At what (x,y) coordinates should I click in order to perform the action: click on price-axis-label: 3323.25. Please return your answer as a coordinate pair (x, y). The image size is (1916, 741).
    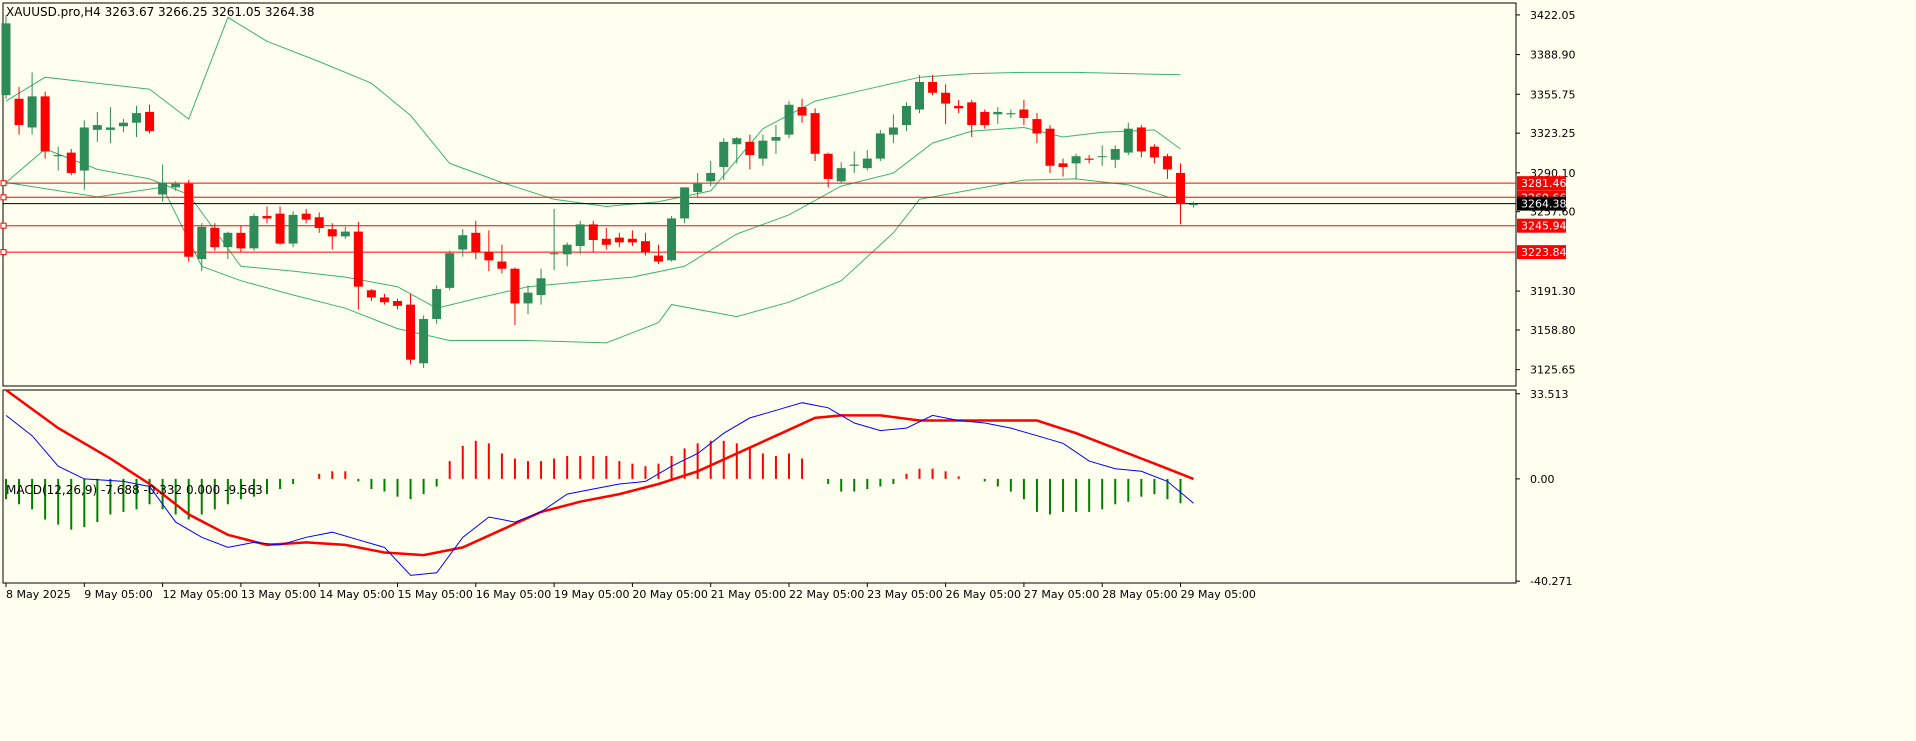
    Looking at the image, I should click on (1553, 133).